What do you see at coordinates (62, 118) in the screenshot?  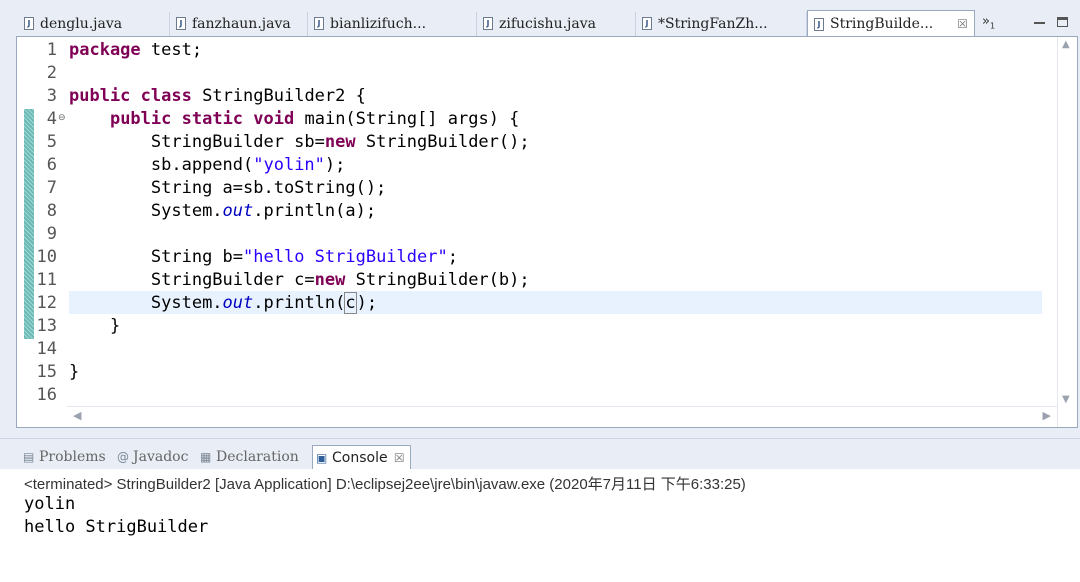 I see `fold-collapse-icon: ⊖` at bounding box center [62, 118].